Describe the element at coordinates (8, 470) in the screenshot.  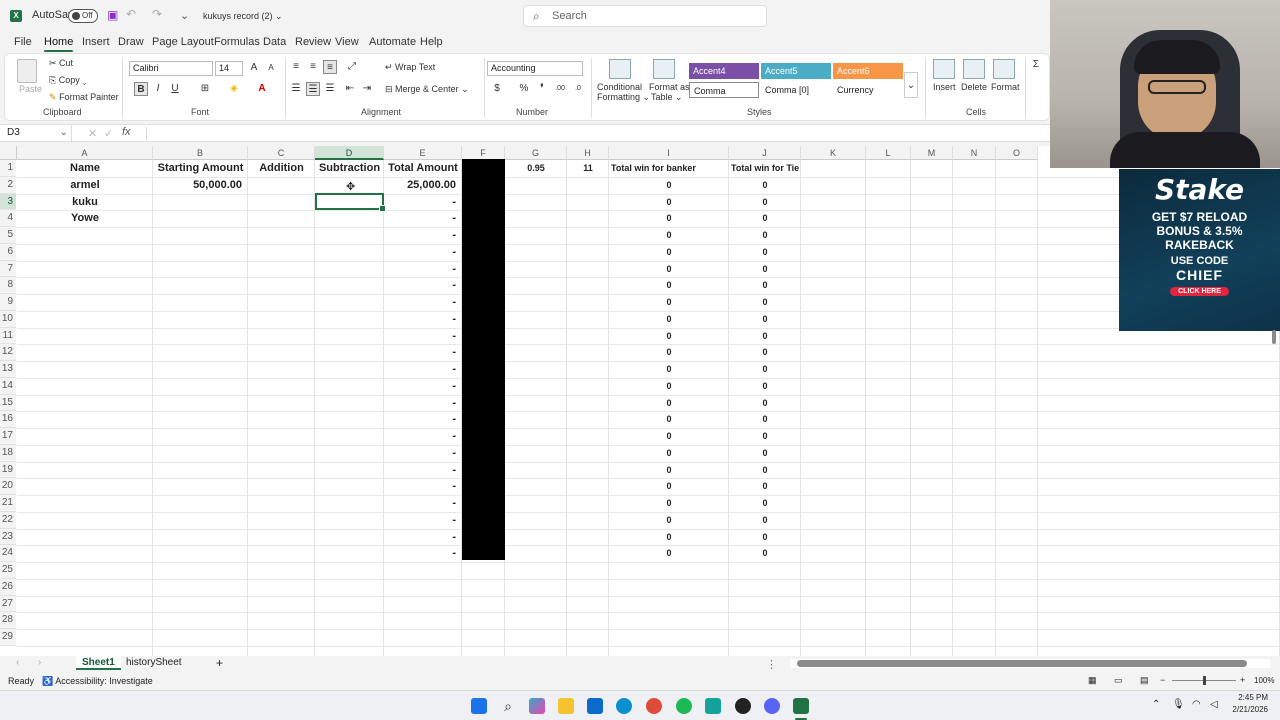
I see `row-header: 19` at that location.